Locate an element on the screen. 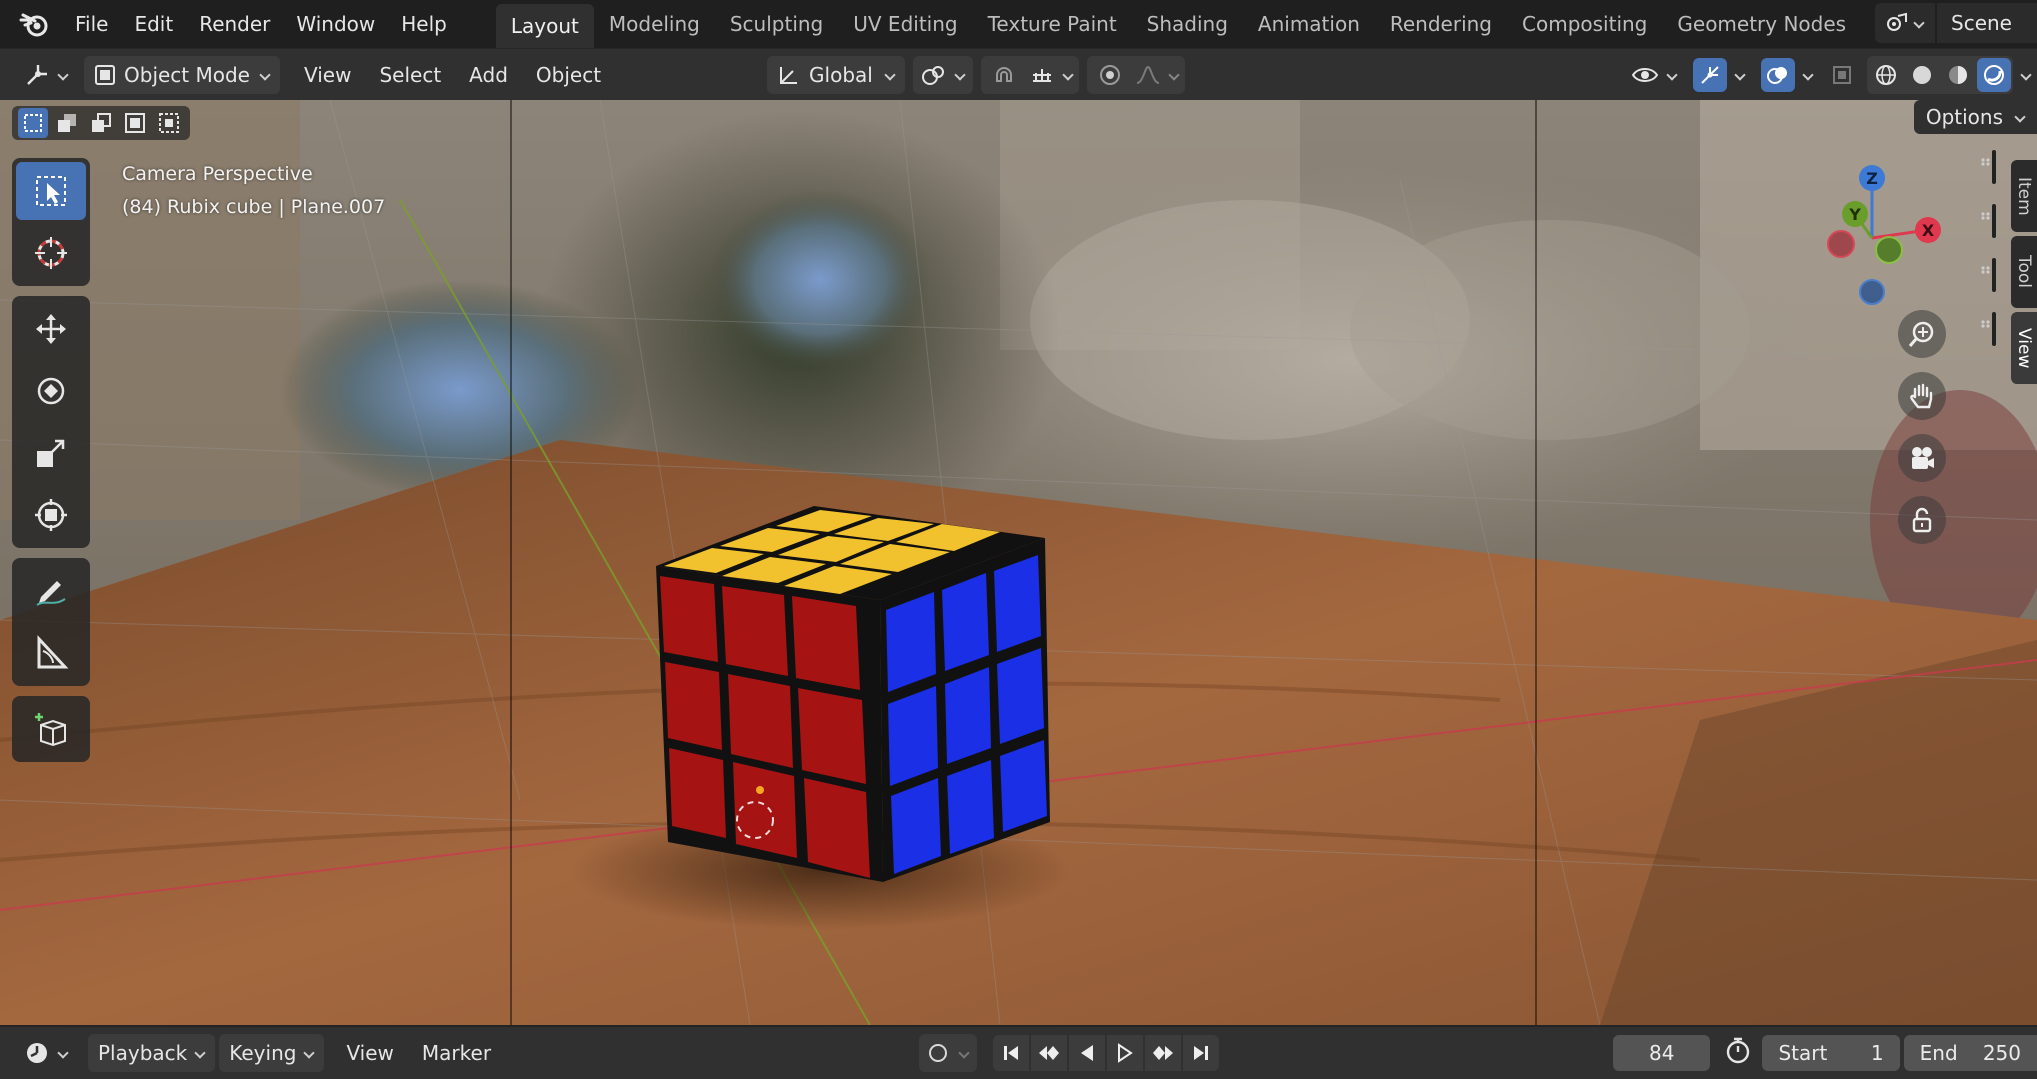 The width and height of the screenshot is (2037, 1079). camera-view-button is located at coordinates (1922, 458).